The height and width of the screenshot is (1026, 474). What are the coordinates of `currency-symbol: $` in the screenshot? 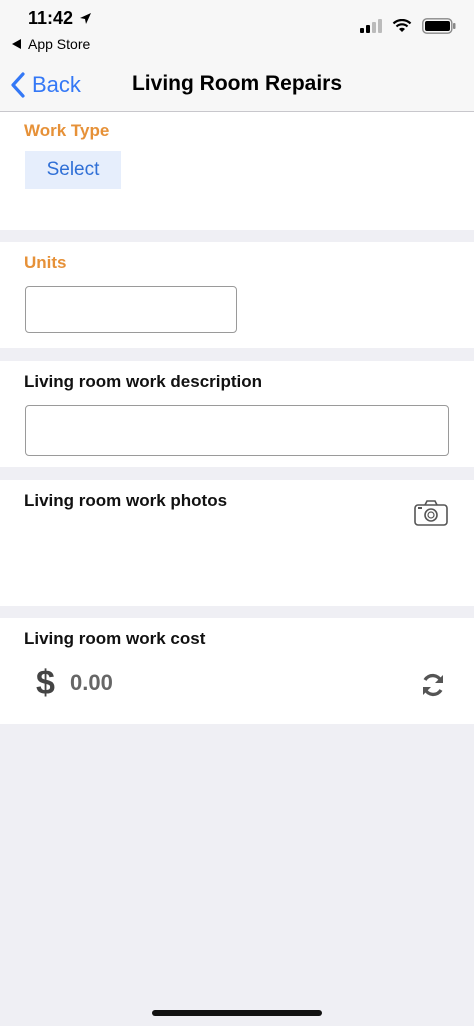 It's located at (45, 683).